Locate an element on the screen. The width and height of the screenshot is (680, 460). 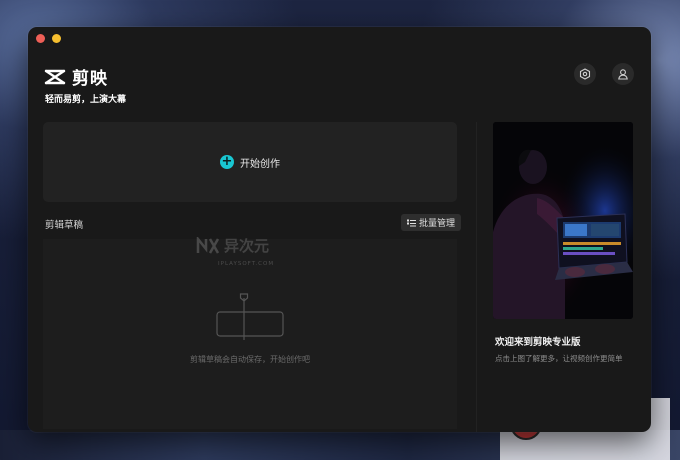
user-account-button is located at coordinates (623, 74).